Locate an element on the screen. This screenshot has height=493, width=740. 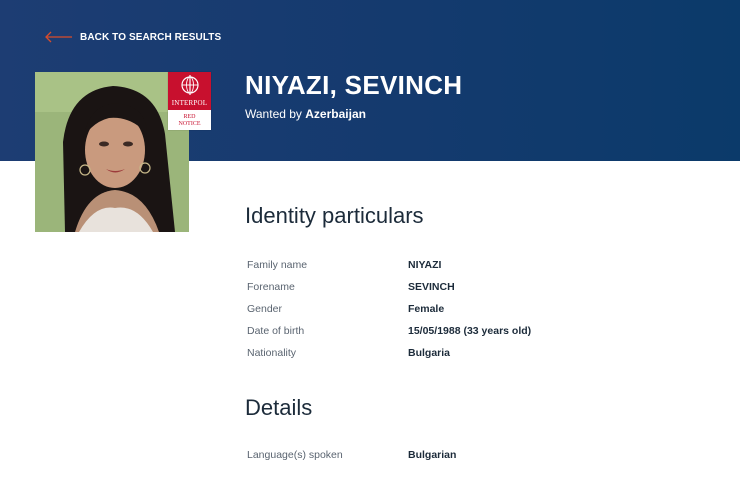
badge-org-label: INTERPOL is located at coordinates (189, 103).